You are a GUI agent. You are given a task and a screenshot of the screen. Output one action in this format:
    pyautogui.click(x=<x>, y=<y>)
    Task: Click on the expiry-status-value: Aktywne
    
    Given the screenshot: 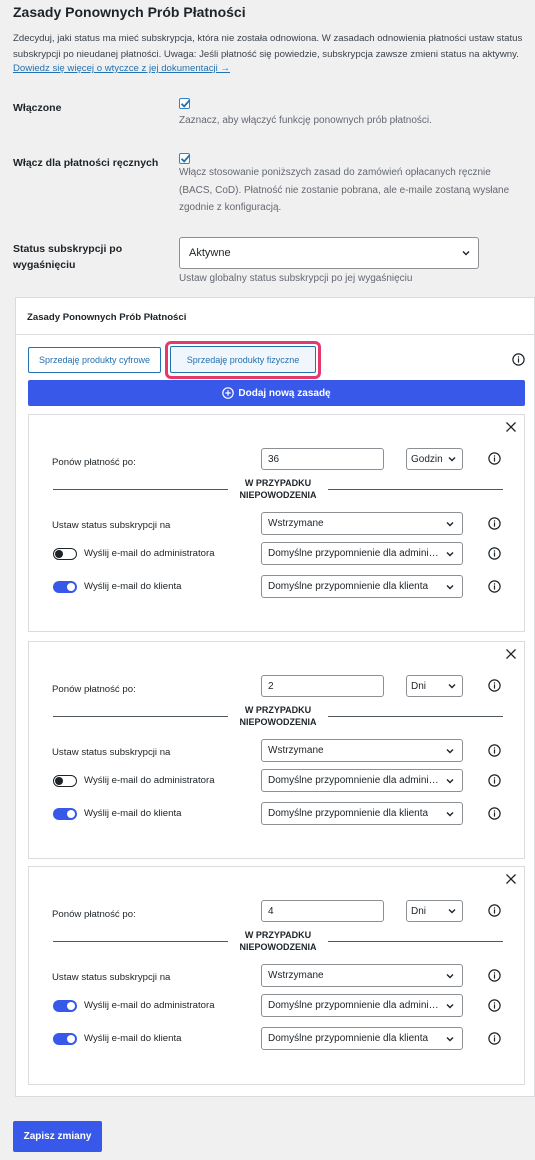 What is the action you would take?
    pyautogui.click(x=210, y=253)
    